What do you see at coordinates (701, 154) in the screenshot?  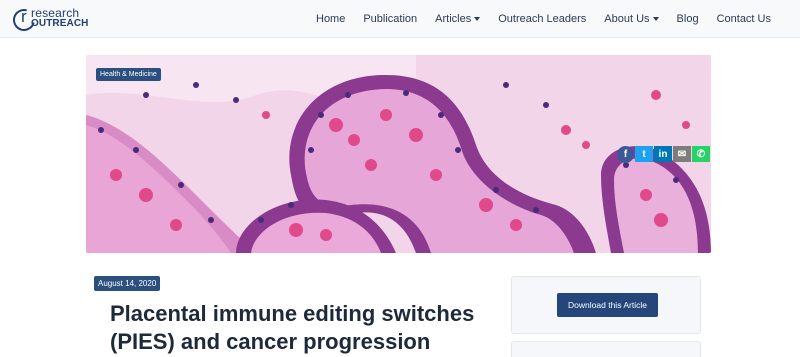 I see `whatsapp-icon: ✆` at bounding box center [701, 154].